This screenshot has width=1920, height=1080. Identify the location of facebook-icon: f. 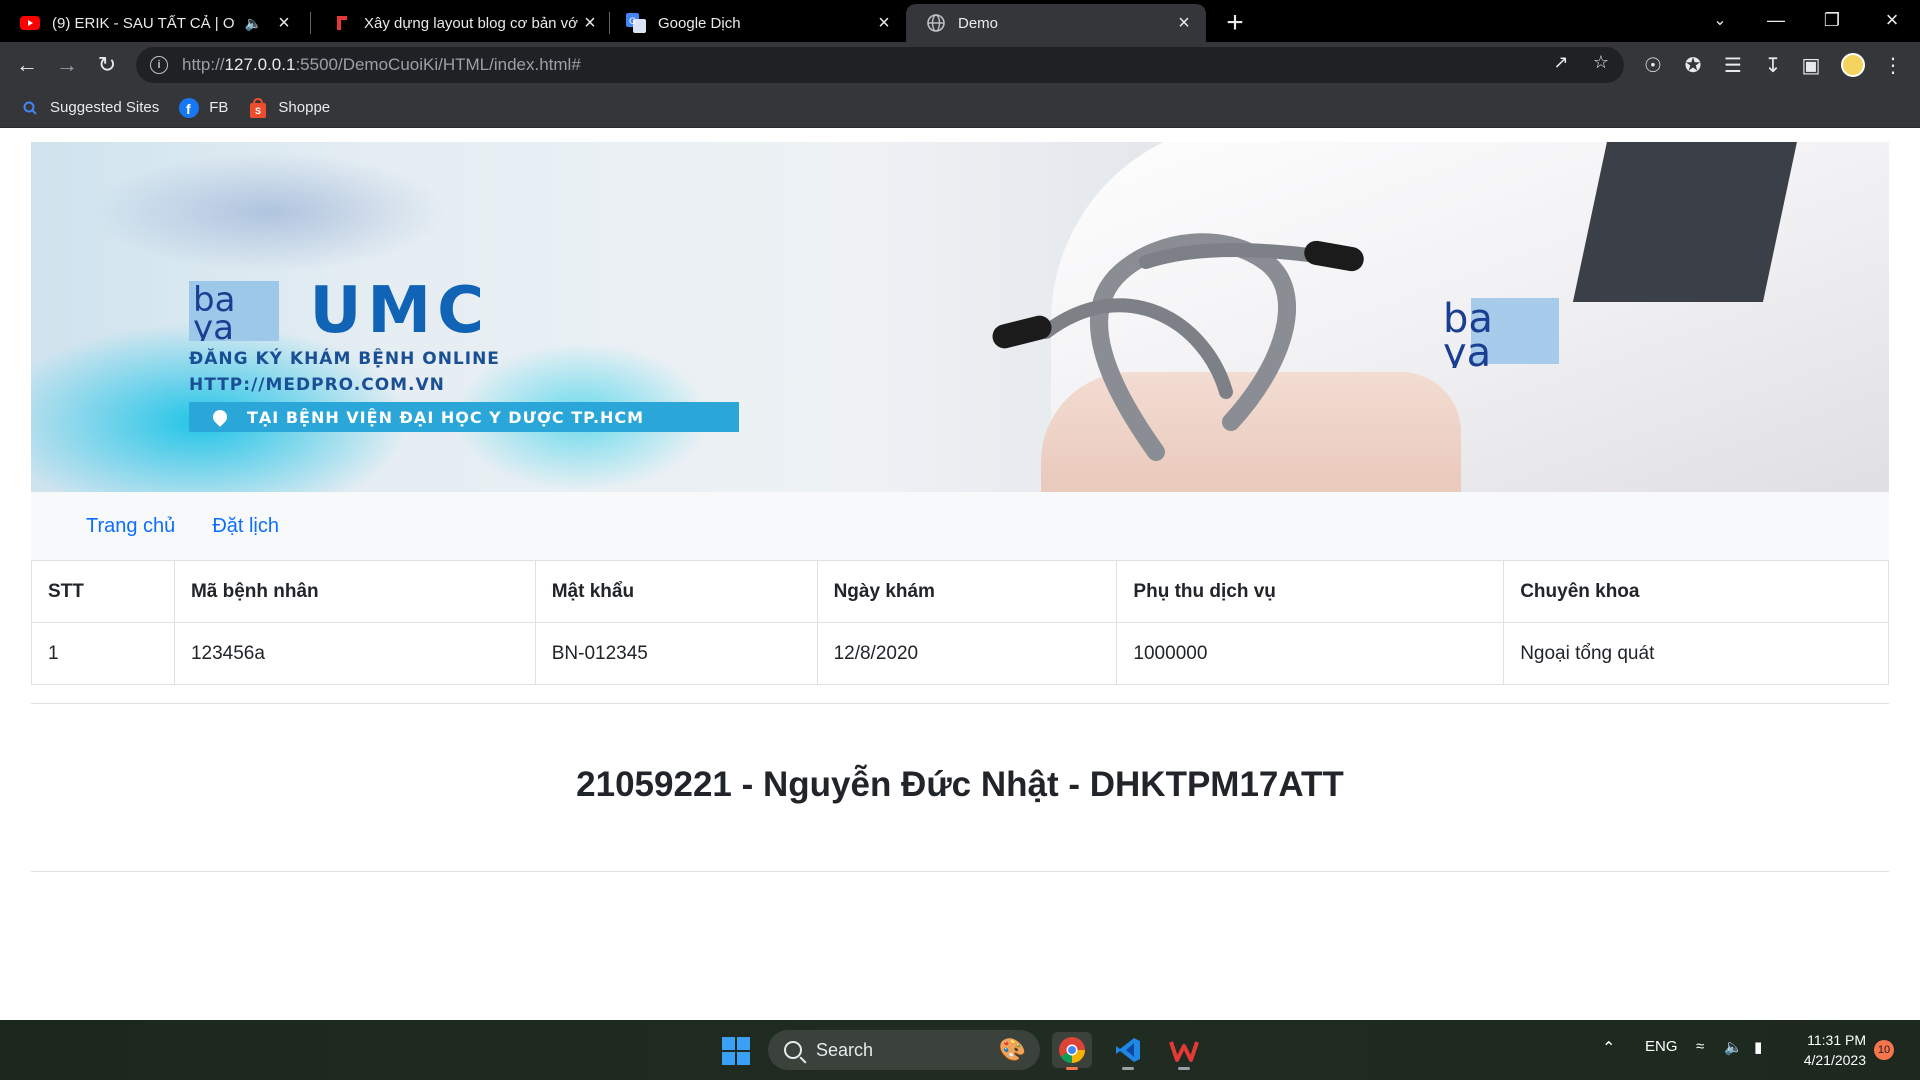
(189, 107).